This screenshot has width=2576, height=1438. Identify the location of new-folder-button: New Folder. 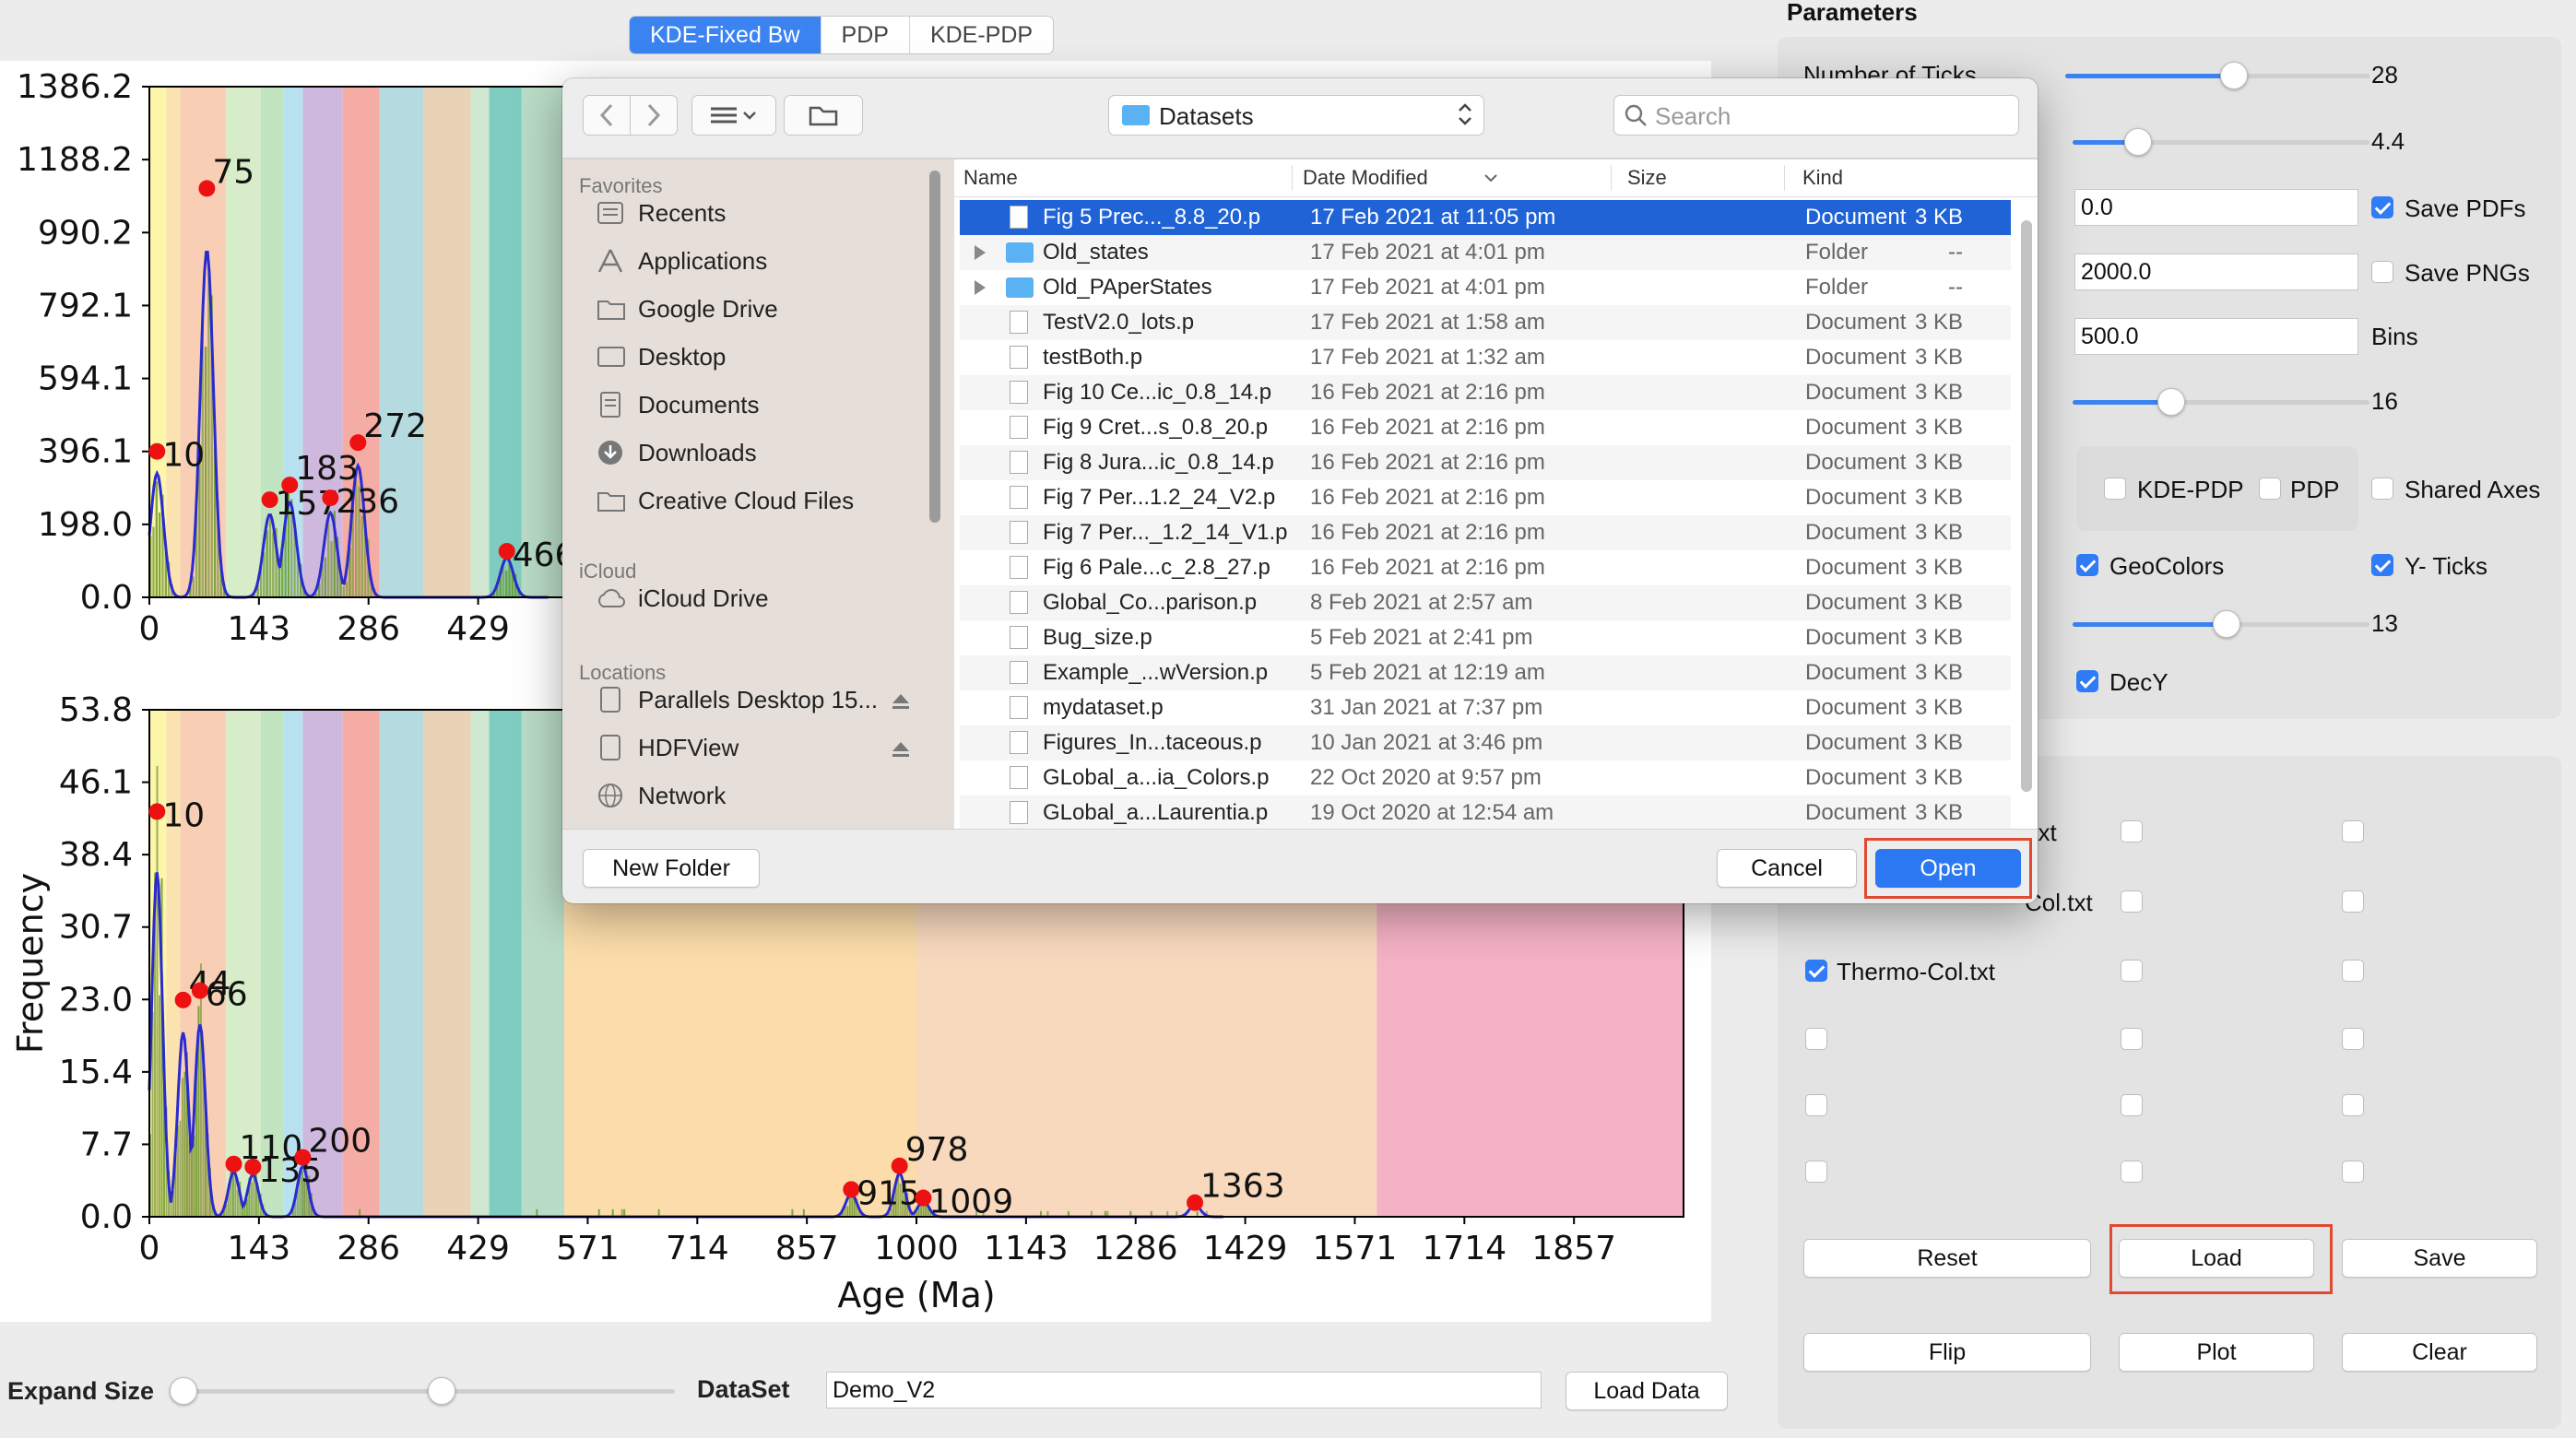
(671, 868).